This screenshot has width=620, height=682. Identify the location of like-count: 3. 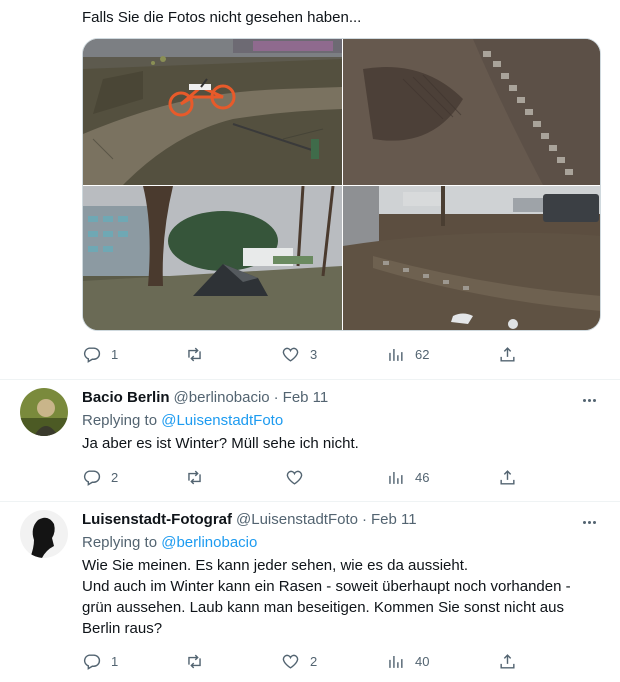
(314, 354).